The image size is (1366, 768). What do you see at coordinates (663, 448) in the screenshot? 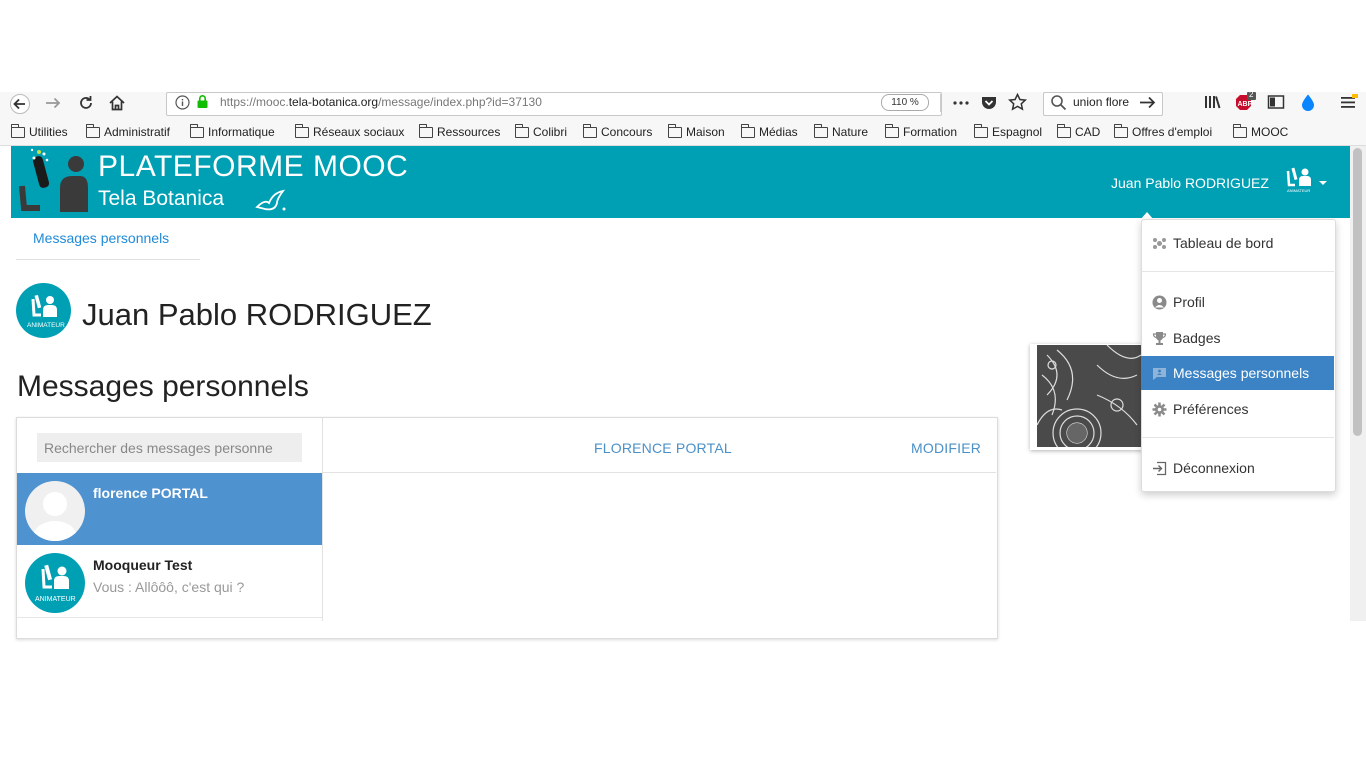
I see `conversation-title: FLORENCE PORTAL` at bounding box center [663, 448].